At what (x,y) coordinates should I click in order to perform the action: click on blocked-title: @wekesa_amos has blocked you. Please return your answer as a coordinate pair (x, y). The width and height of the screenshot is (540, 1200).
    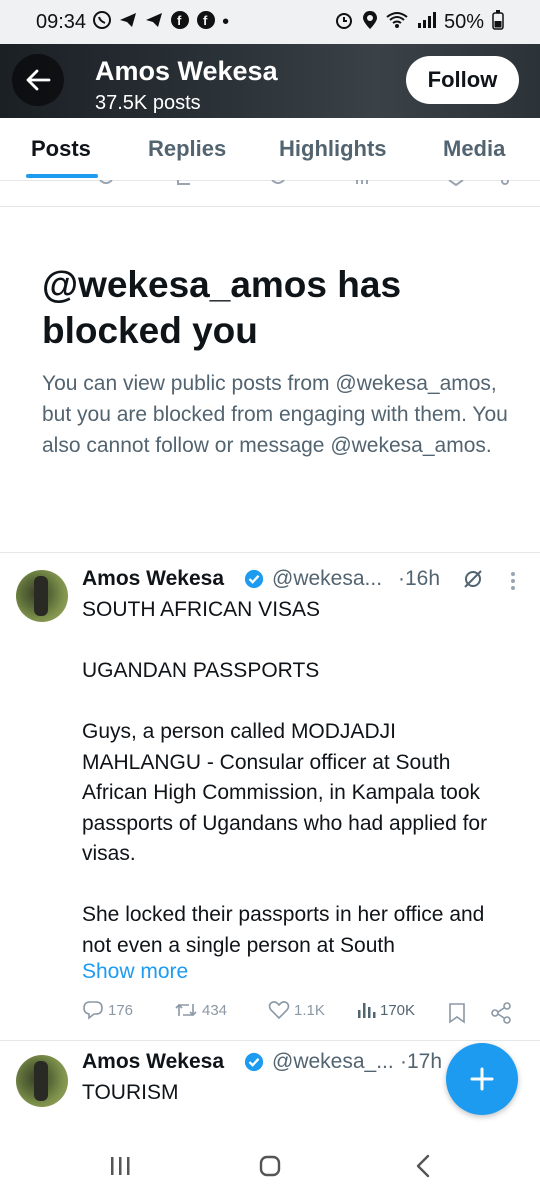
    Looking at the image, I should click on (222, 307).